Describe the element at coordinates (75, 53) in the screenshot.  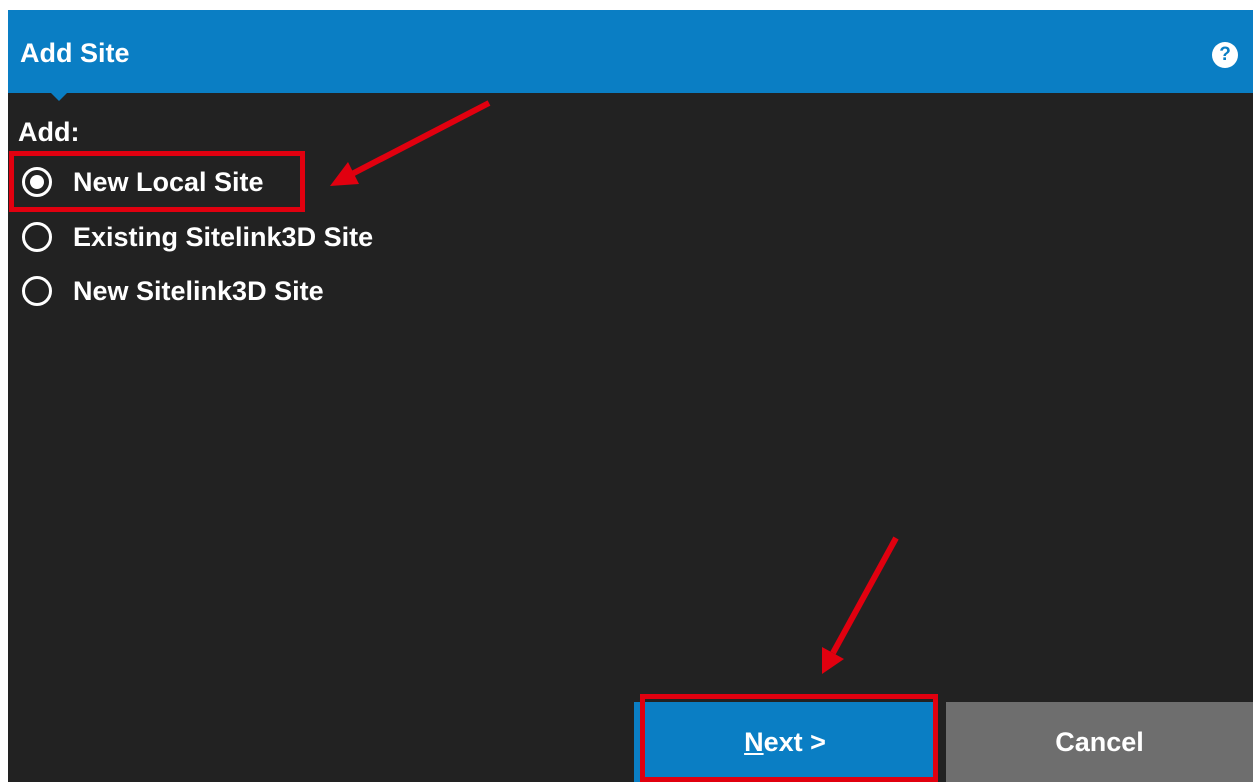
I see `dialog-title: Add Site` at that location.